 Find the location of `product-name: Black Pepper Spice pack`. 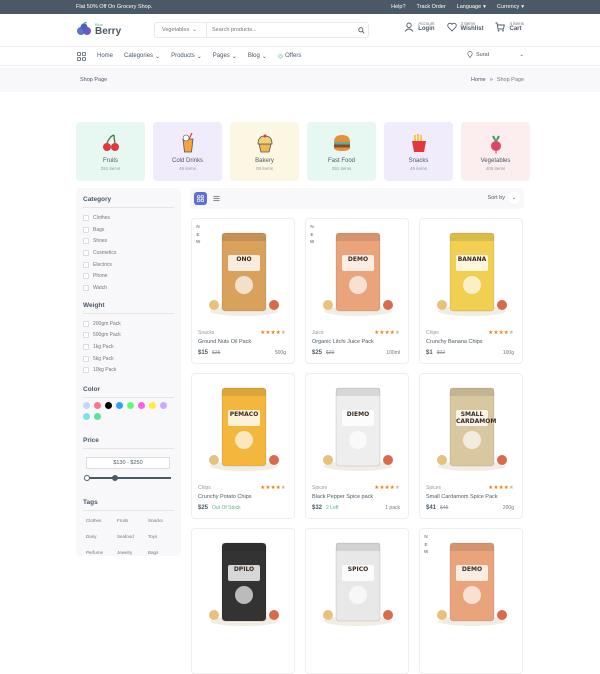

product-name: Black Pepper Spice pack is located at coordinates (342, 497).